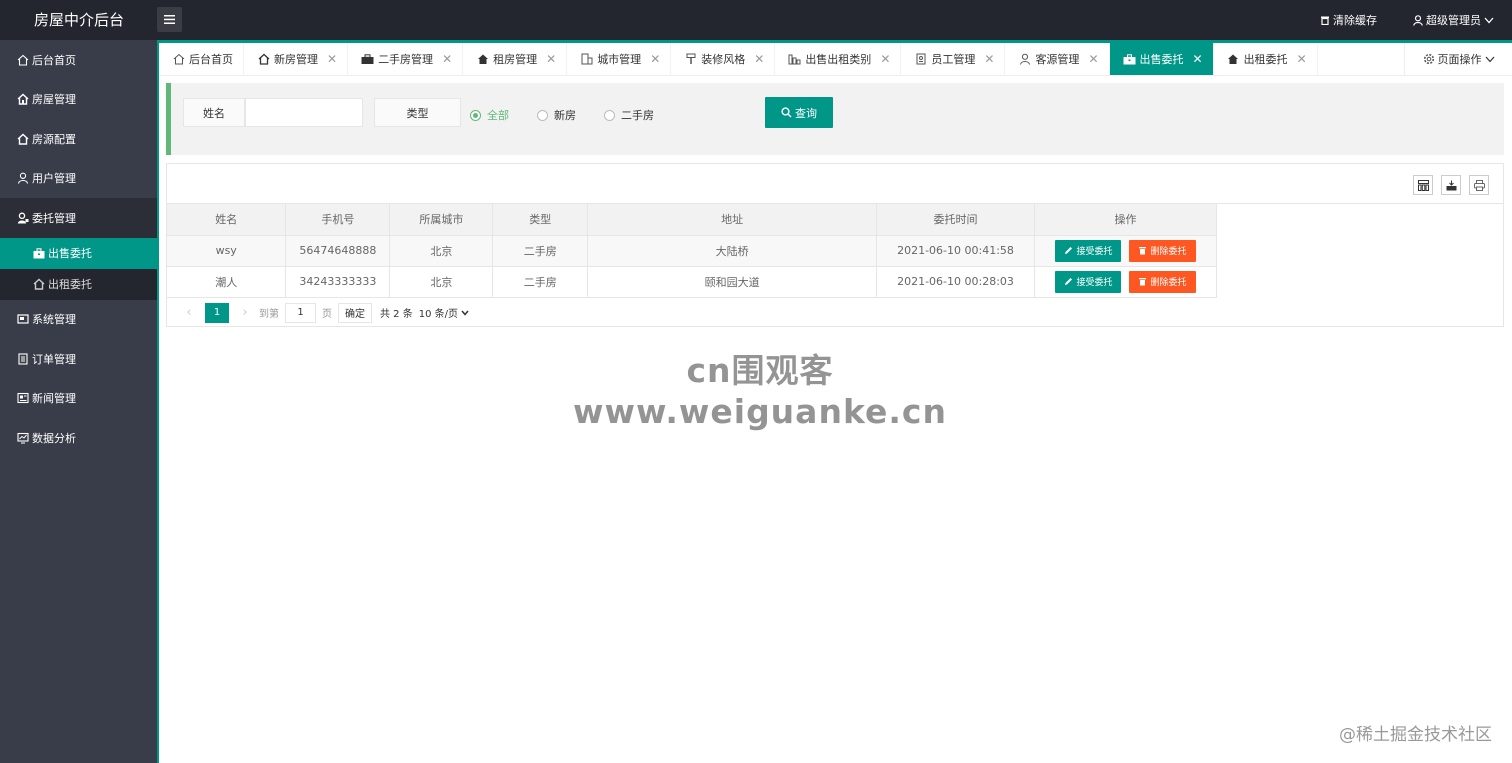 This screenshot has height=763, width=1512. I want to click on column-header: 姓名, so click(227, 219).